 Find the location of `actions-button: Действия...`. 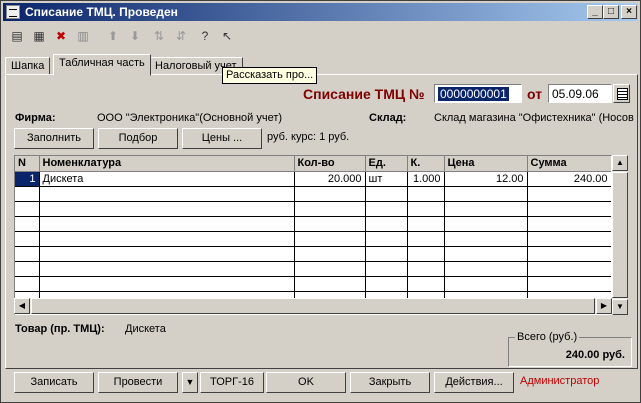

actions-button: Действия... is located at coordinates (474, 382).